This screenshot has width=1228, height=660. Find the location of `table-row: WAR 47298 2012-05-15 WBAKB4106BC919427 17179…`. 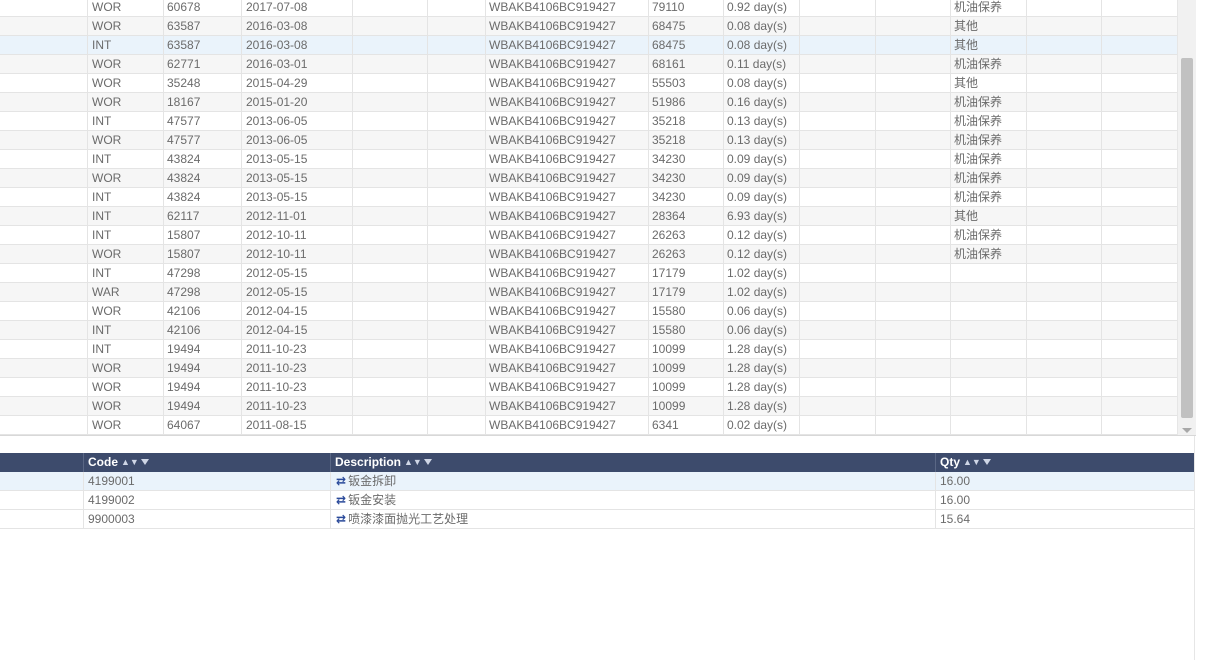

table-row: WAR 47298 2012-05-15 WBAKB4106BC919427 17179… is located at coordinates (588, 292).